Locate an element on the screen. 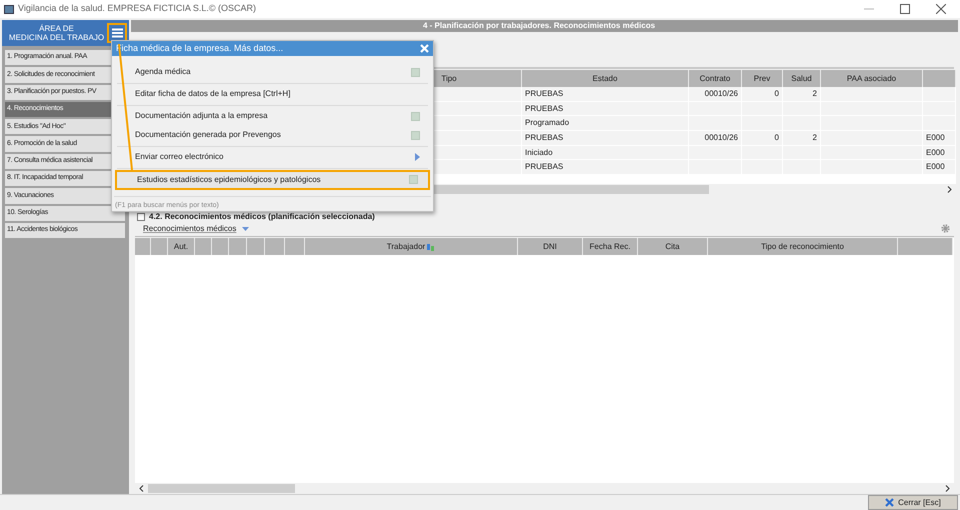 This screenshot has width=960, height=510. column-header: Fecha Rec. is located at coordinates (610, 247).